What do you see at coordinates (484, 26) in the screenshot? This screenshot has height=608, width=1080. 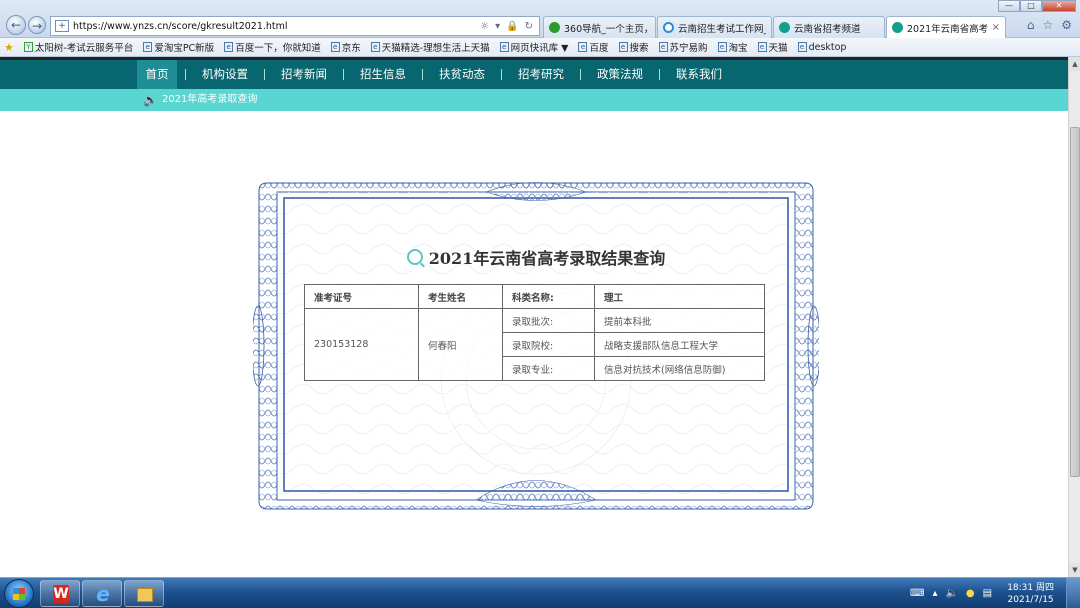 I see `compat-icon: ☼` at bounding box center [484, 26].